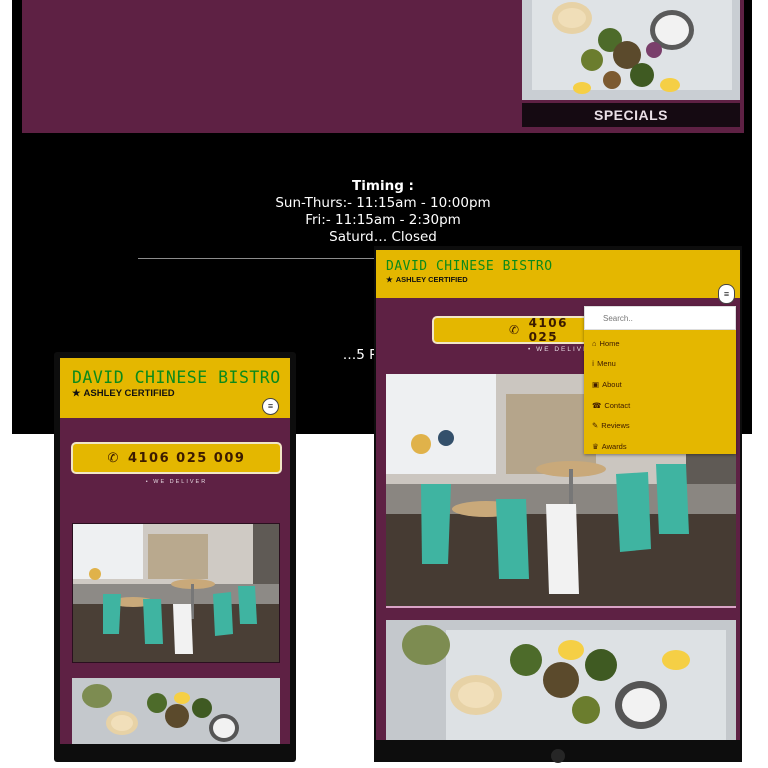  Describe the element at coordinates (383, 220) in the screenshot. I see `timing-fri: Fri:- 11:15am - 2:30pm` at that location.